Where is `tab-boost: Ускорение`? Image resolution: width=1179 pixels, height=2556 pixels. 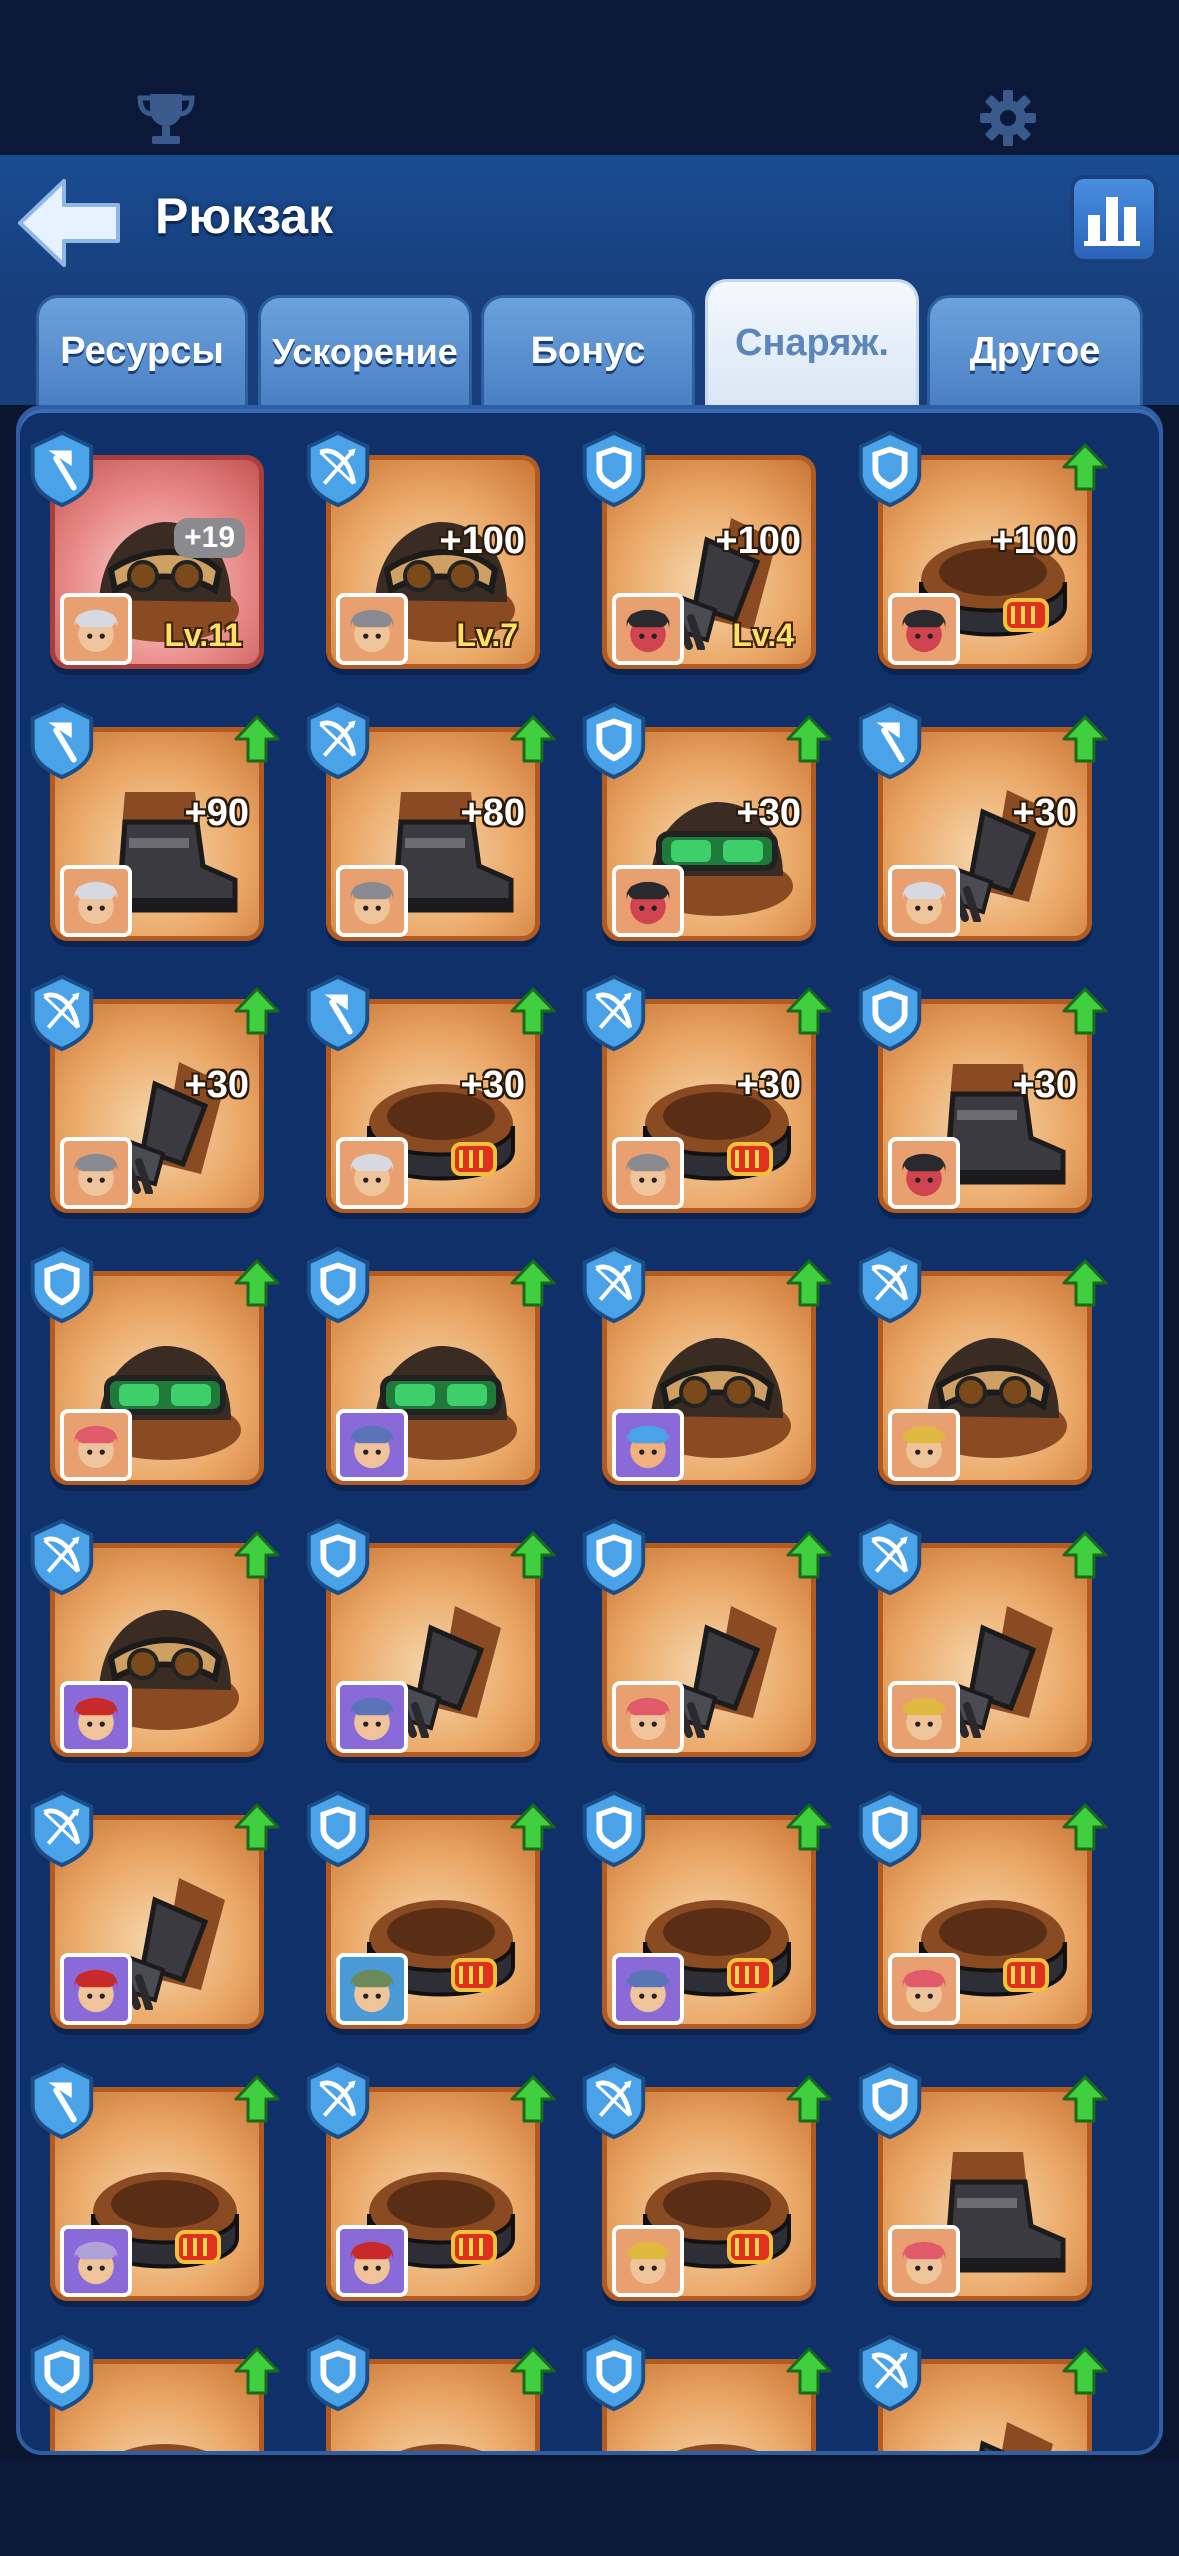
tab-boost: Ускорение is located at coordinates (365, 350).